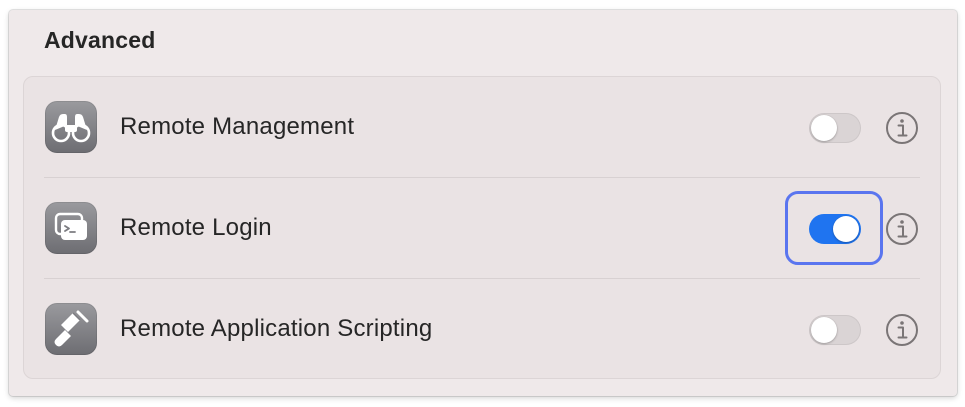 This screenshot has width=965, height=407. I want to click on remote-management-info-button, so click(902, 128).